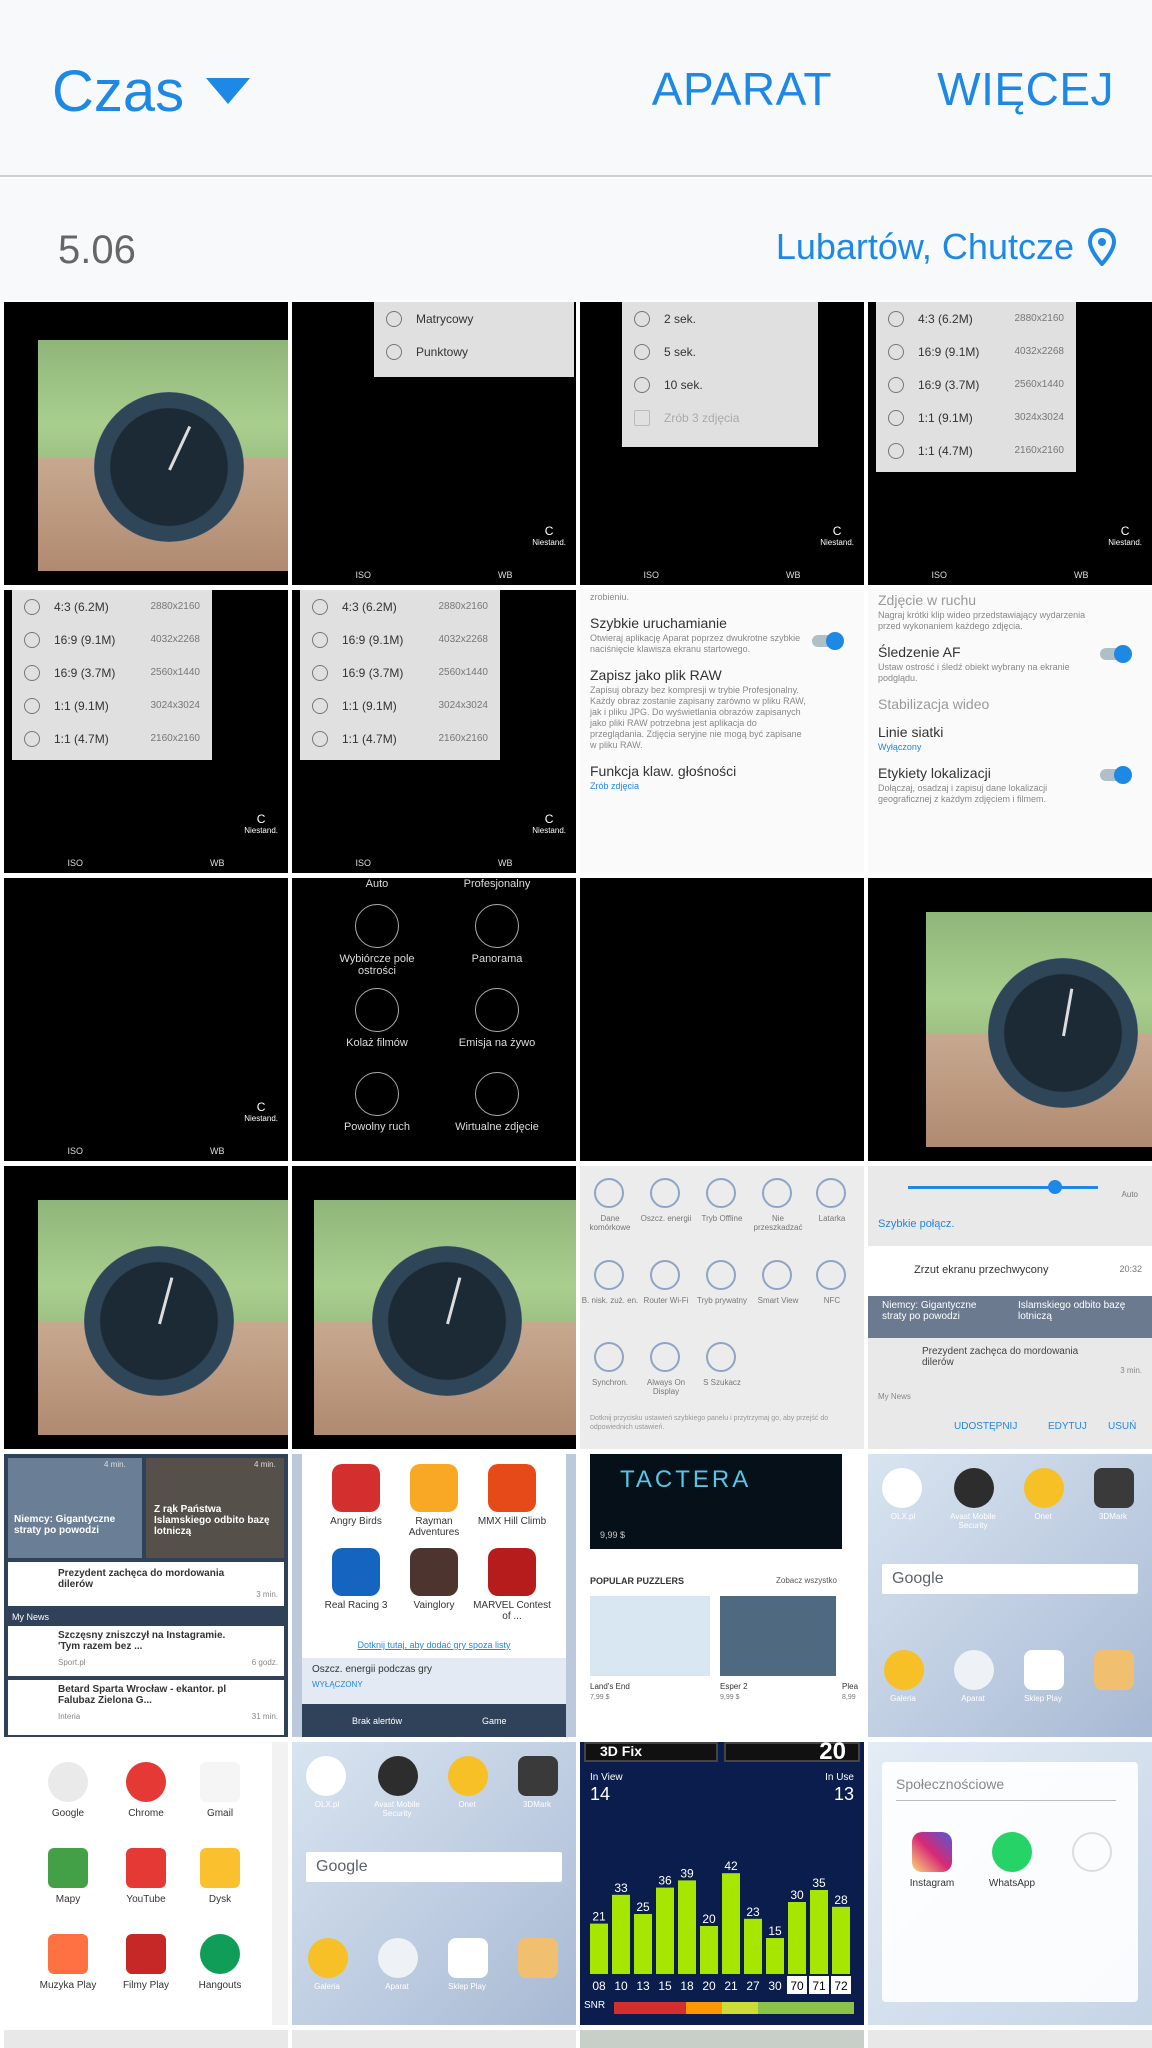  What do you see at coordinates (753, 1912) in the screenshot?
I see `signal-bar-label: 23` at bounding box center [753, 1912].